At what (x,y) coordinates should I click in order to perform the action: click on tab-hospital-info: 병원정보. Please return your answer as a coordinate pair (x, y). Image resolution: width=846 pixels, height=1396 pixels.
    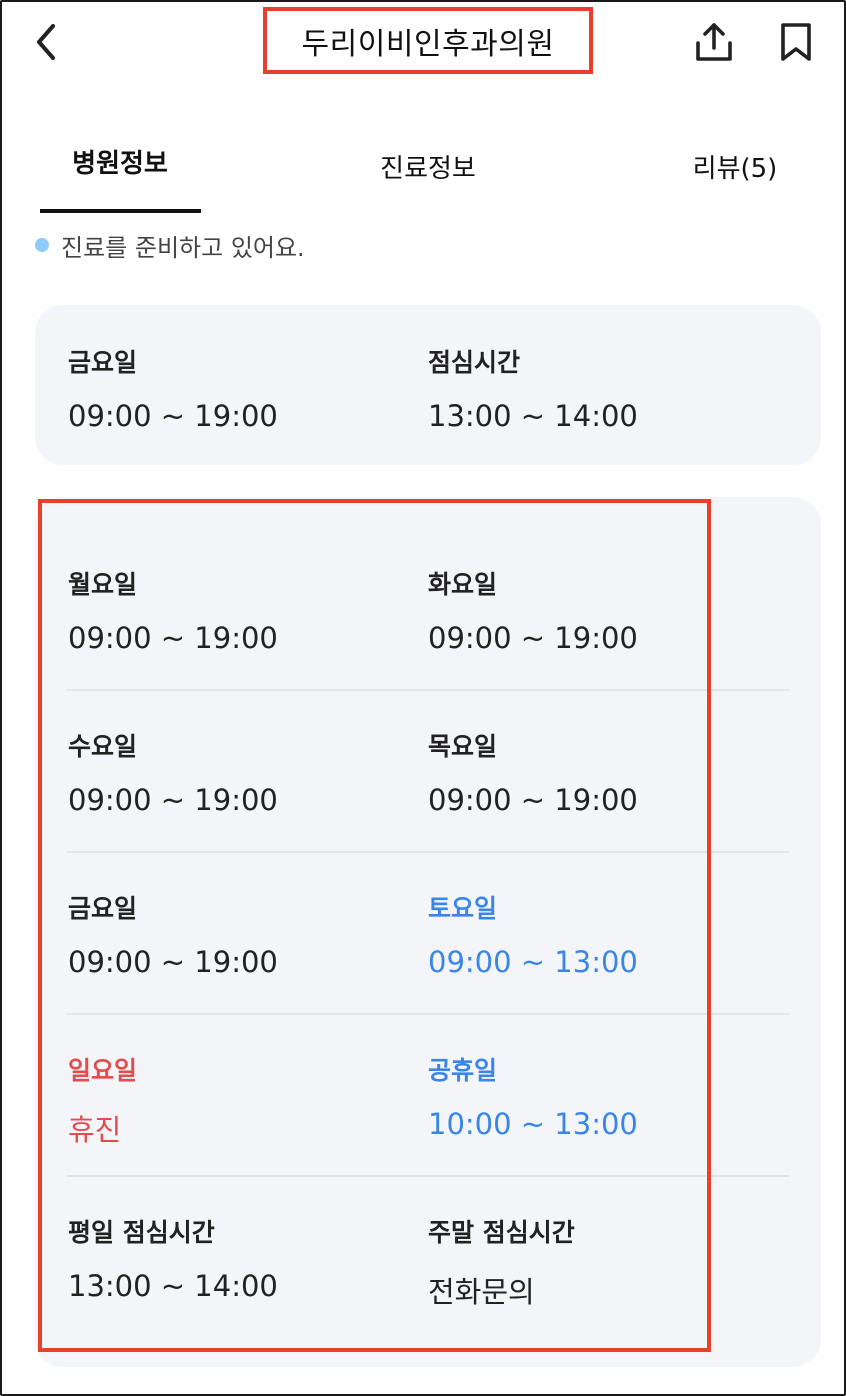
    Looking at the image, I should click on (120, 161).